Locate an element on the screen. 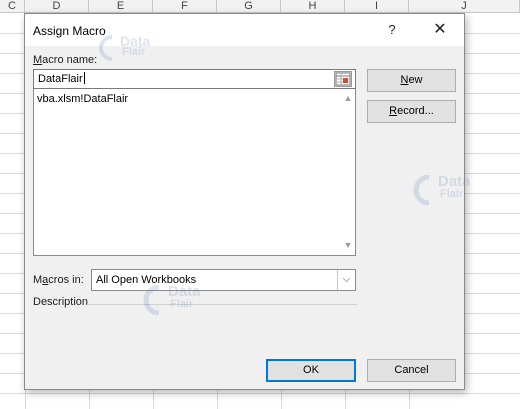 The width and height of the screenshot is (520, 409). macros-in-value: All Open Workbooks is located at coordinates (146, 280).